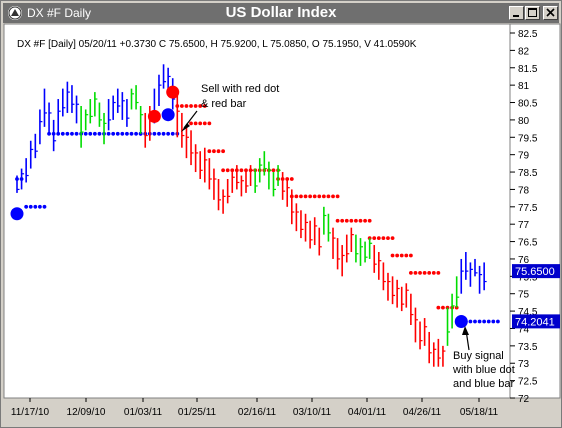 This screenshot has height=428, width=562. I want to click on y-tick-label: 77.5, so click(528, 208).